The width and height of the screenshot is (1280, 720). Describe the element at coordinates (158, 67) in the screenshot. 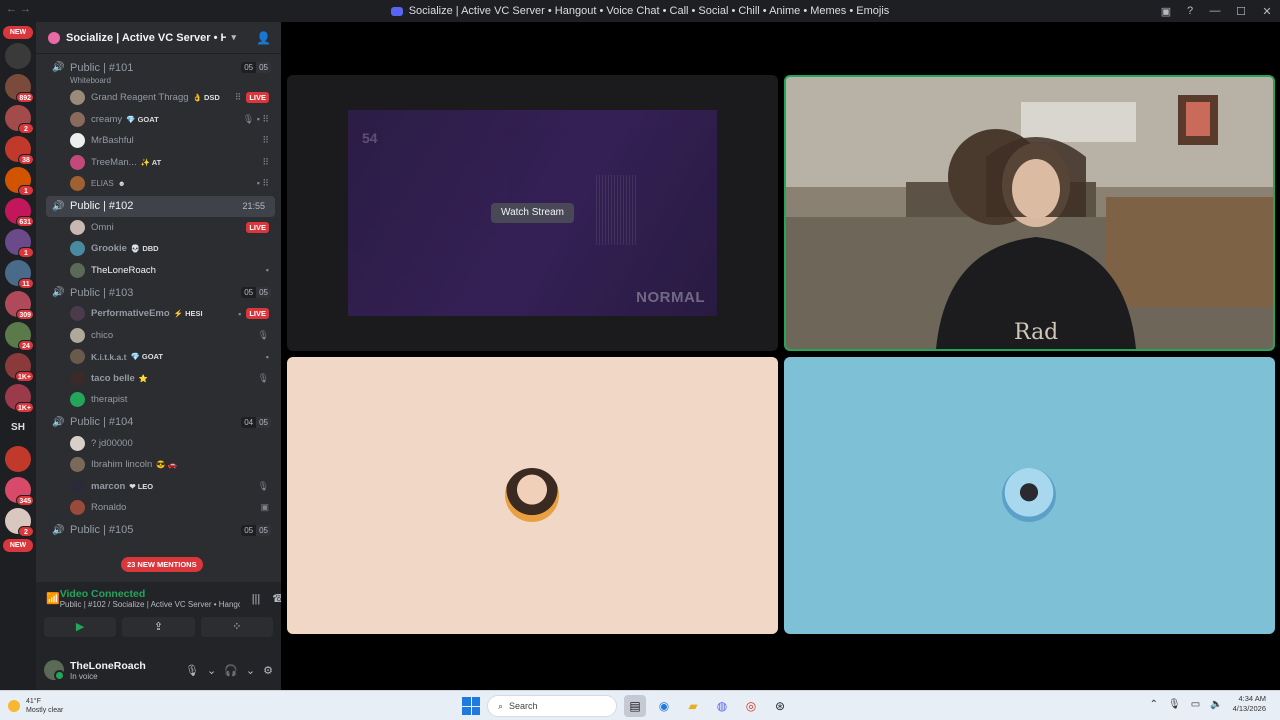

I see `voice-channel-101: 🔊 Public | #101 05 05` at that location.